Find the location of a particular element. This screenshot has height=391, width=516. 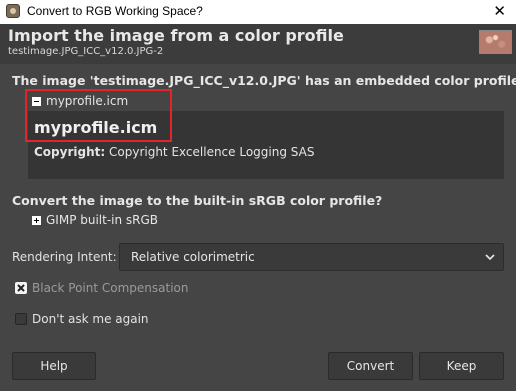

dont-ask-label: Don't ask me again is located at coordinates (90, 319).